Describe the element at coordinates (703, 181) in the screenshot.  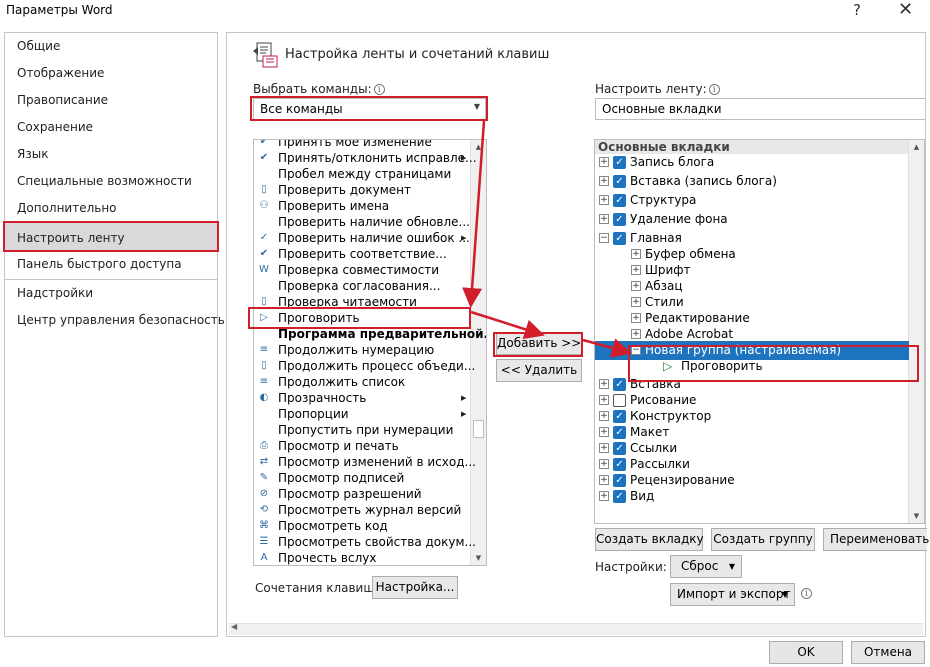
I see `tree-item-label: Вставка (запись блога)` at that location.